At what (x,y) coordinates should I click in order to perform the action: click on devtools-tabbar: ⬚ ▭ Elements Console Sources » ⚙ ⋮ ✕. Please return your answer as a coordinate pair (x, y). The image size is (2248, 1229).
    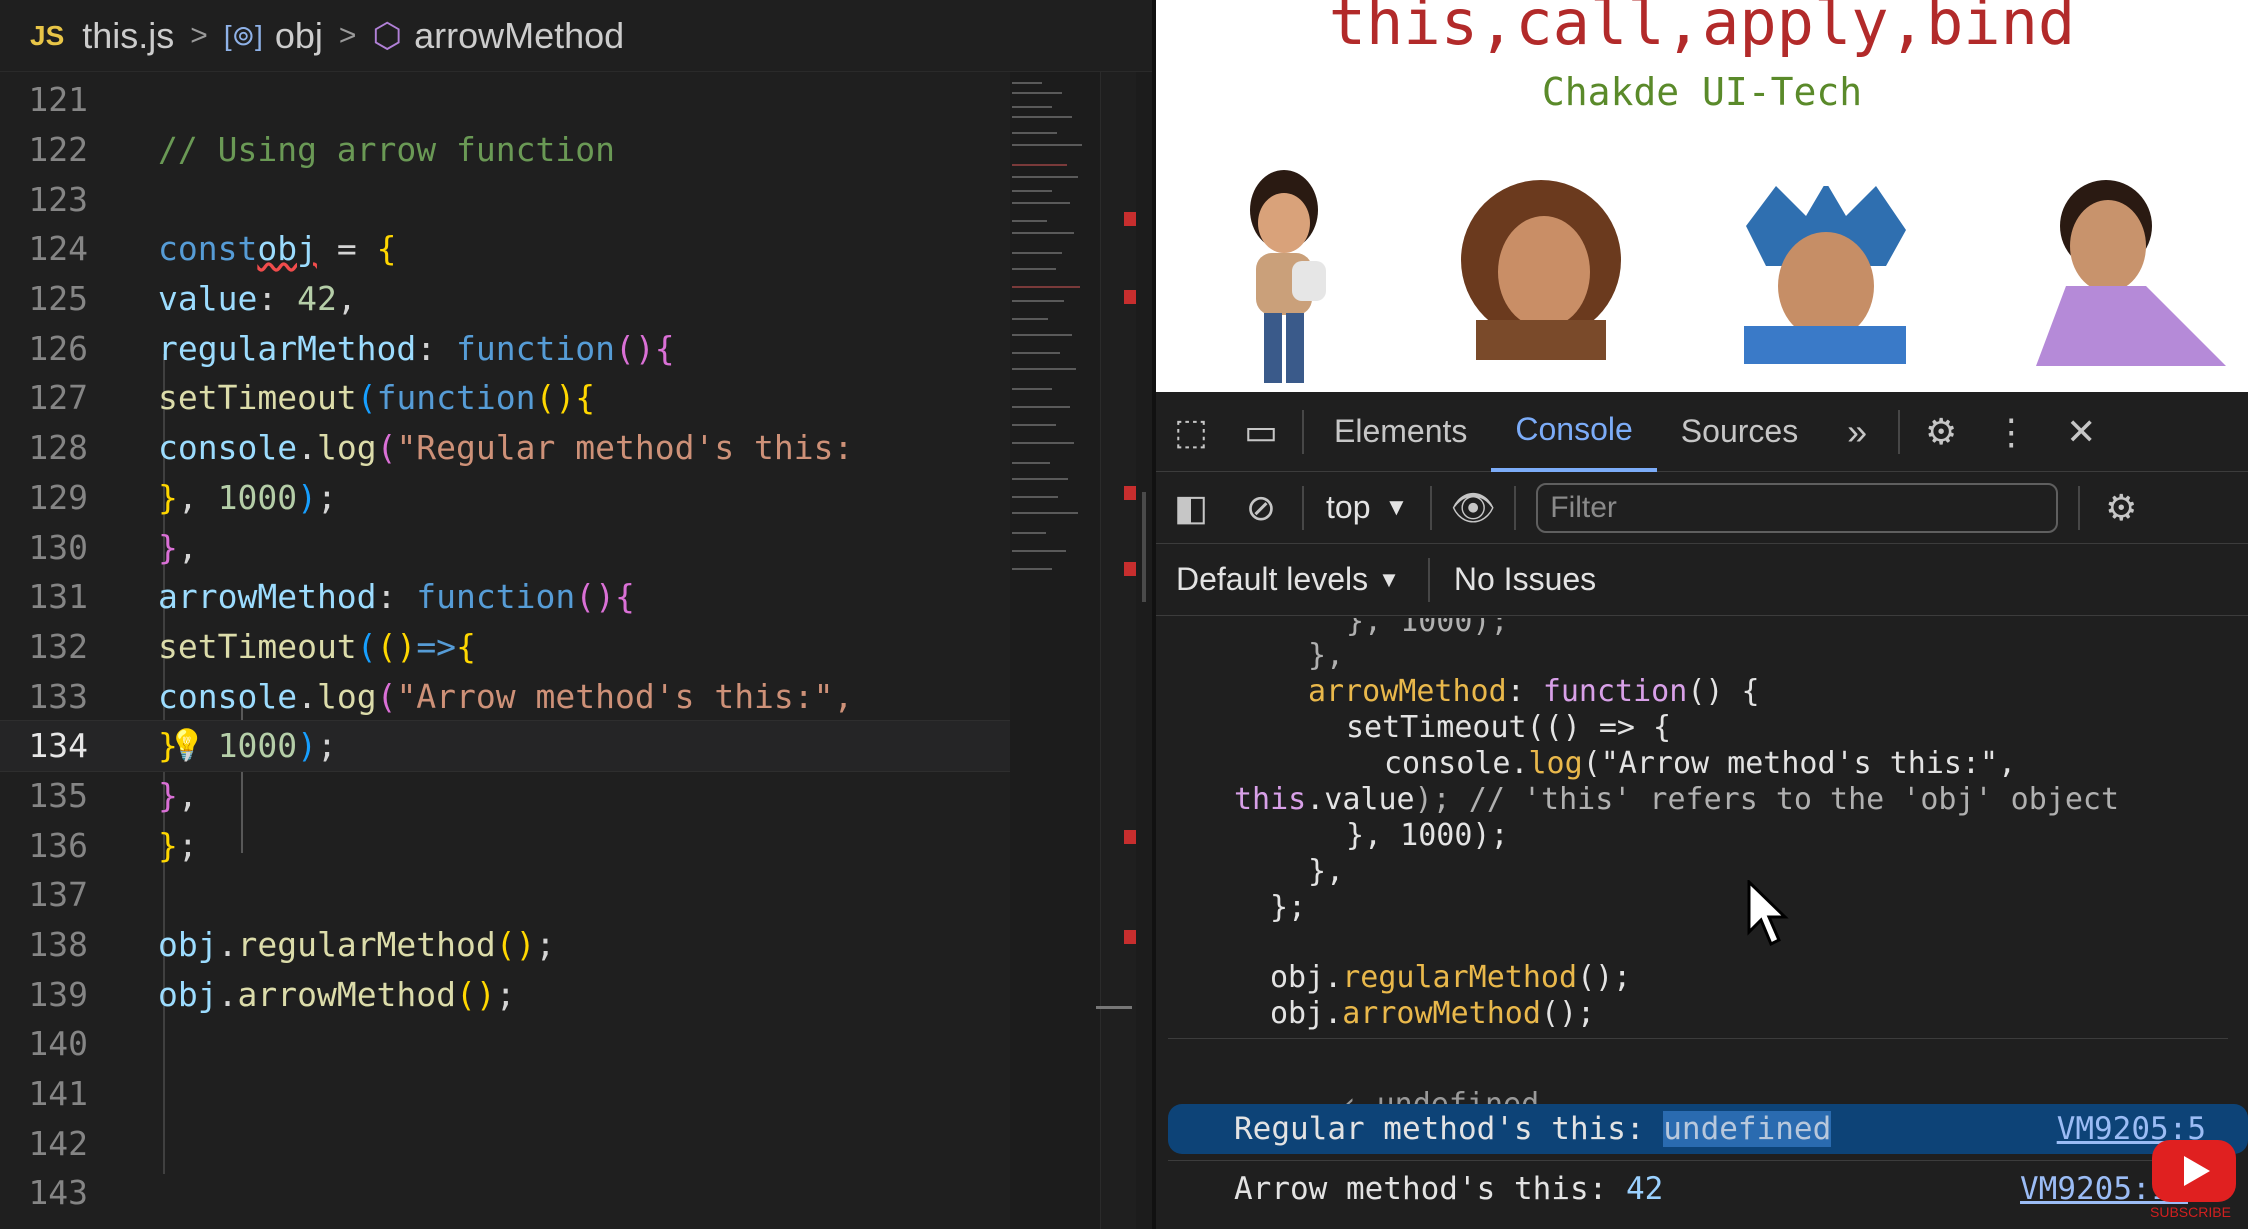
    Looking at the image, I should click on (1702, 432).